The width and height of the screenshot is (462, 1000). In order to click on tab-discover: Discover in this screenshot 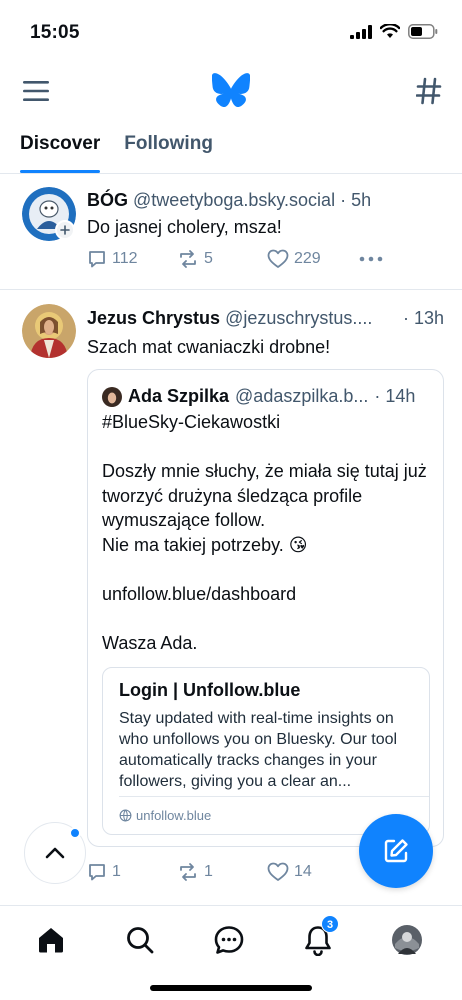, I will do `click(60, 147)`.